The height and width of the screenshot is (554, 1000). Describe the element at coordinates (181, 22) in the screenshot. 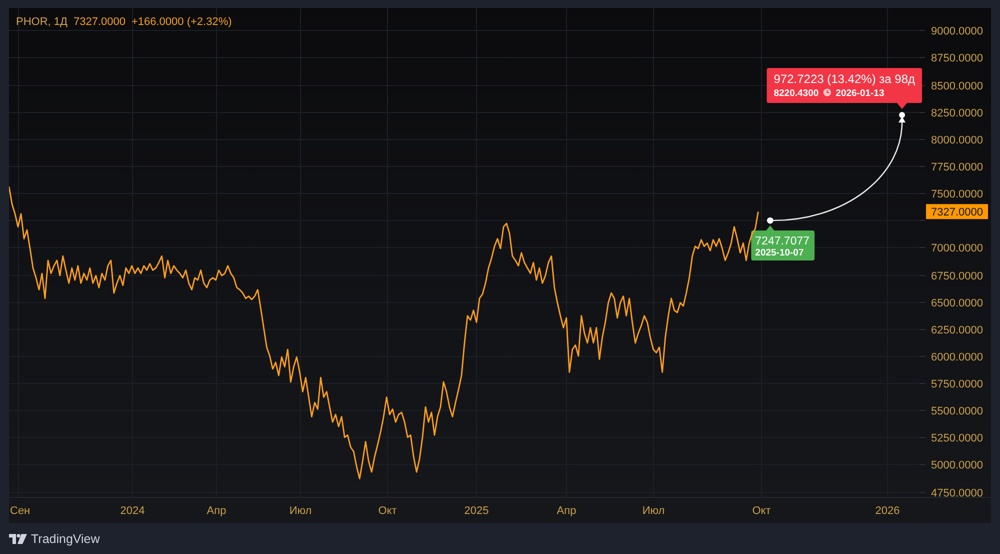

I see `price-change-text: +166.0000 (+2.32%)` at that location.